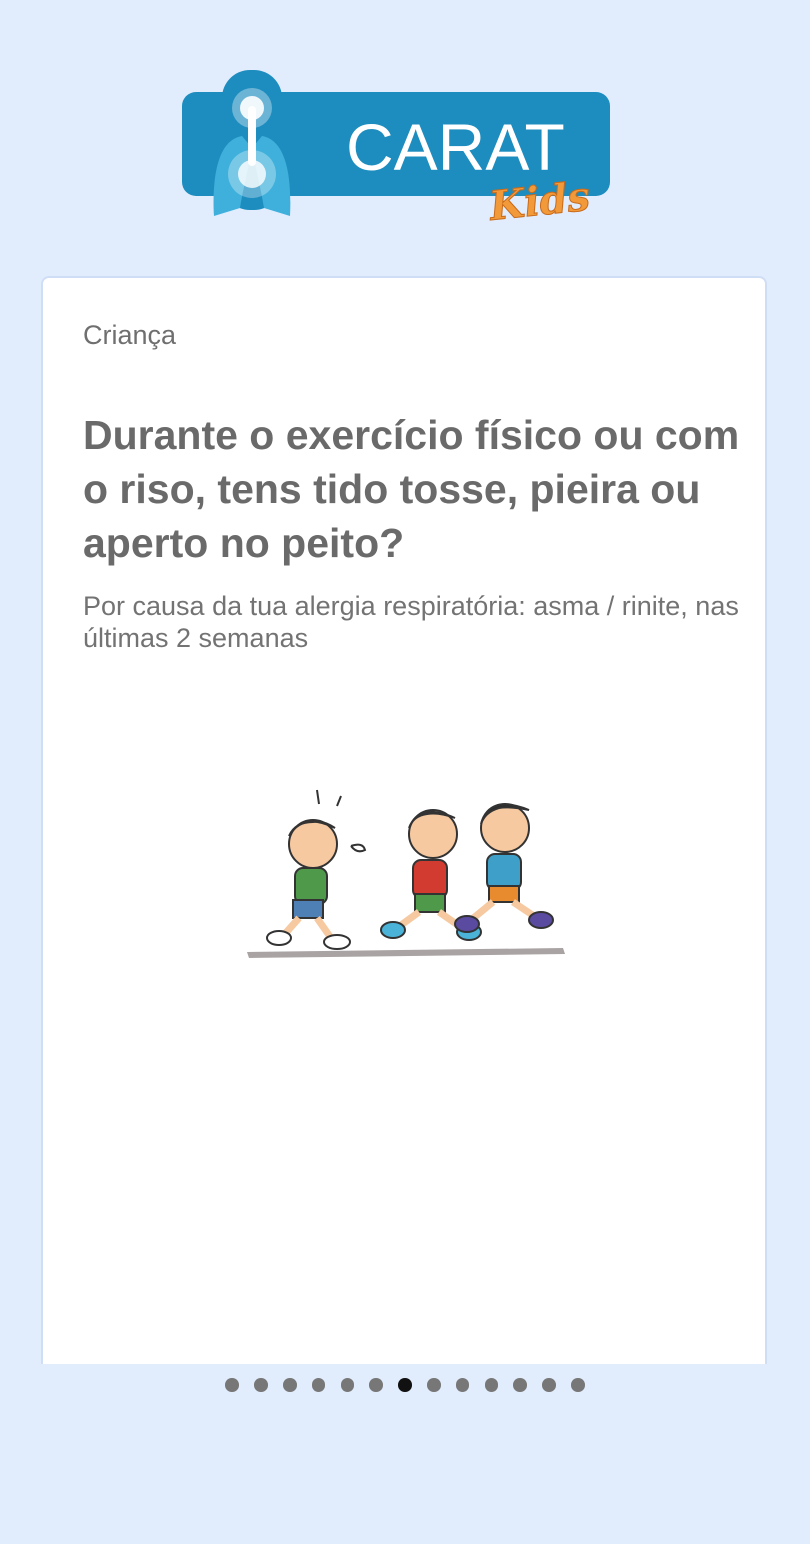  I want to click on card-label: Criança, so click(130, 335).